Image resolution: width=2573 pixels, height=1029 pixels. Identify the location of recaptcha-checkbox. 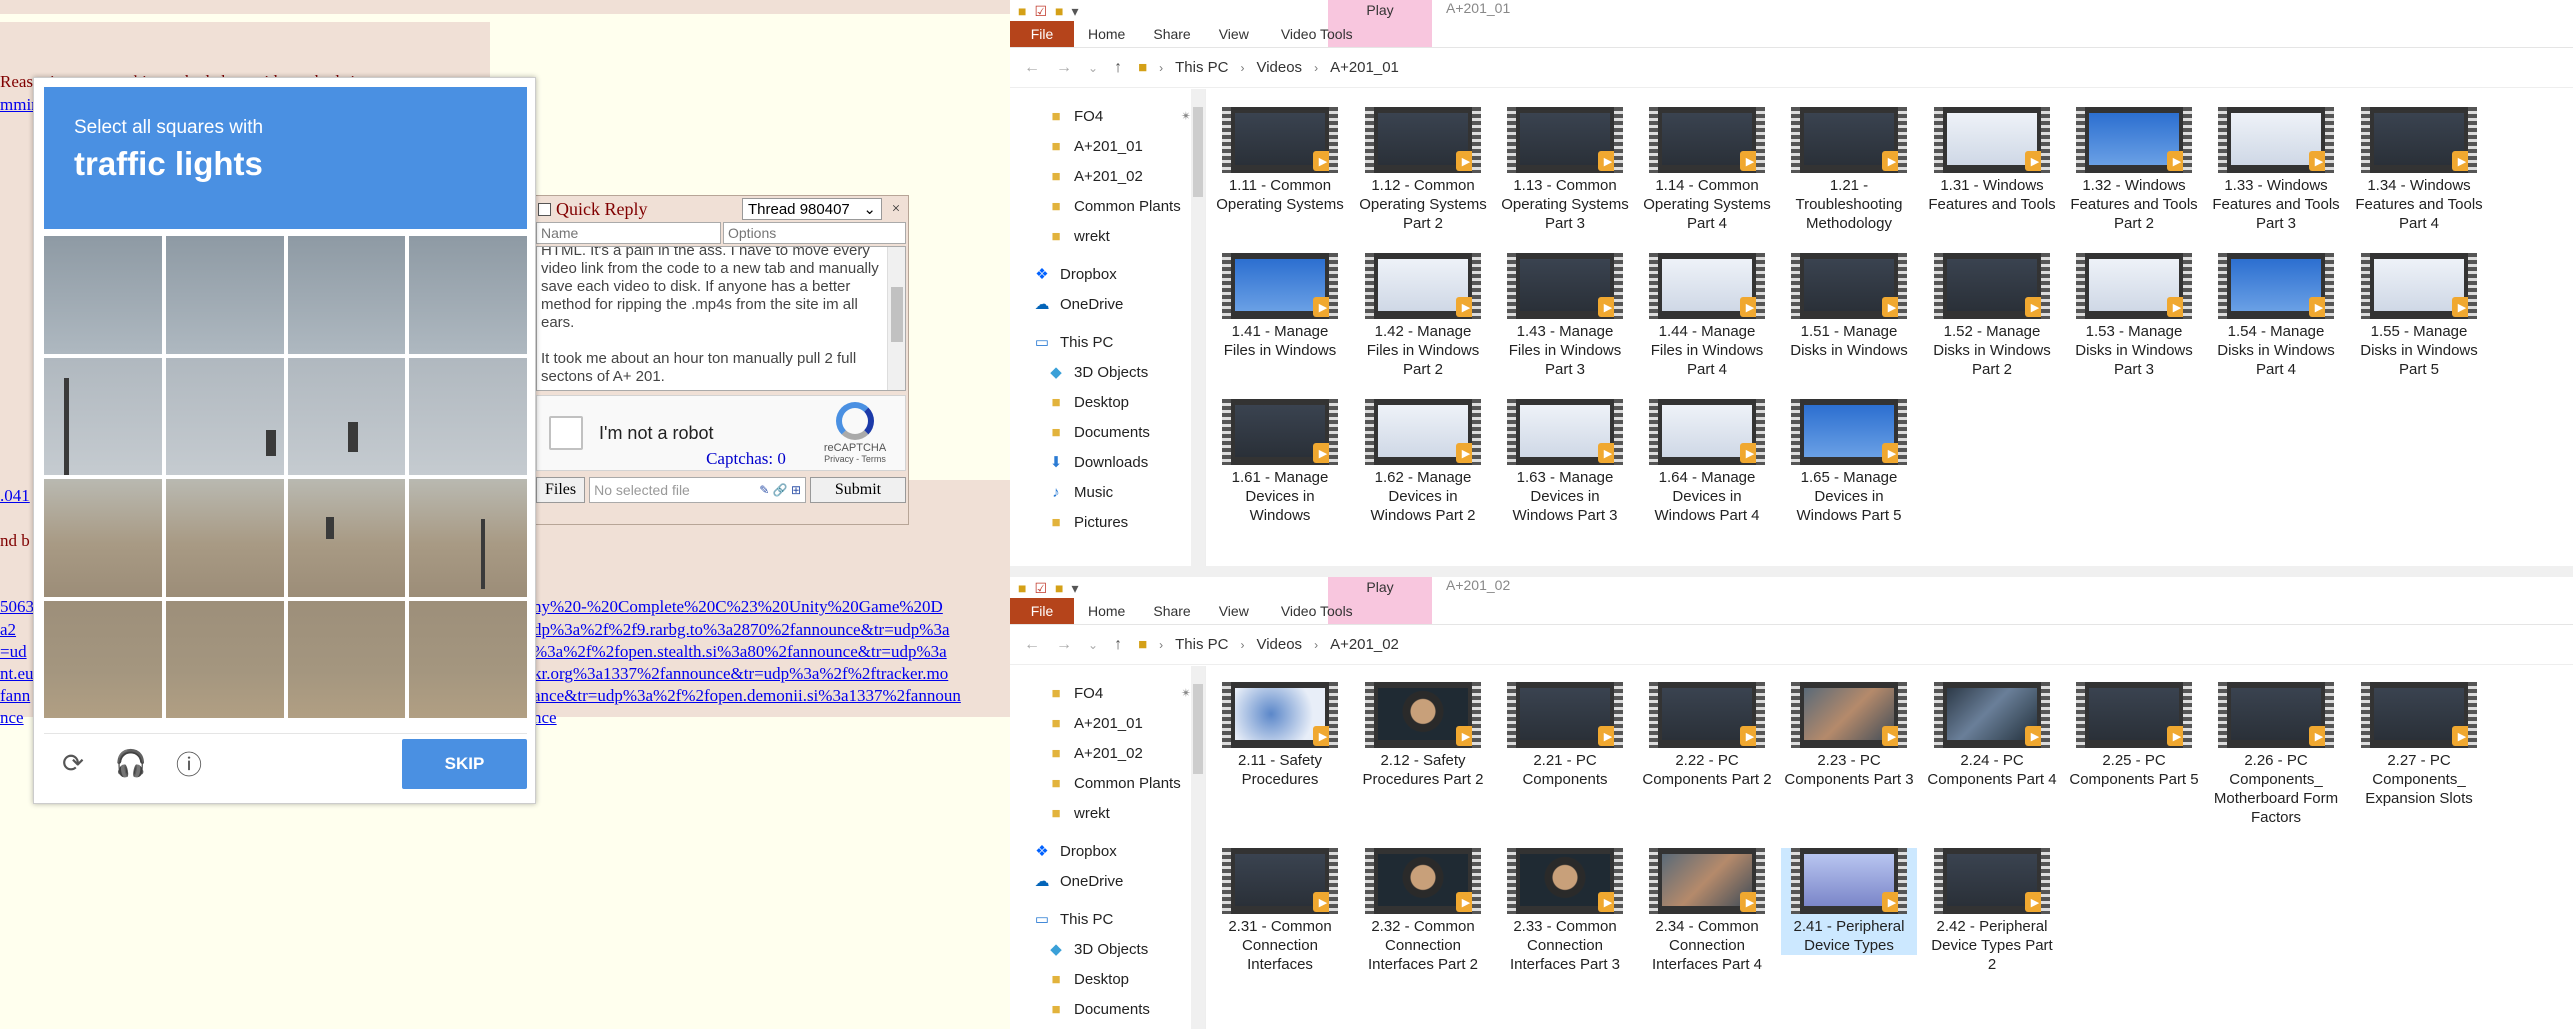
(566, 433).